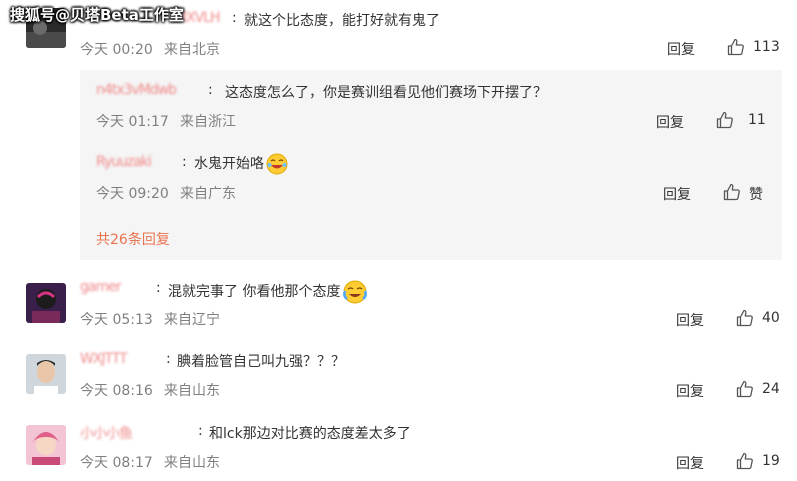  I want to click on reply-username: n4tx3vMdwb, so click(136, 90).